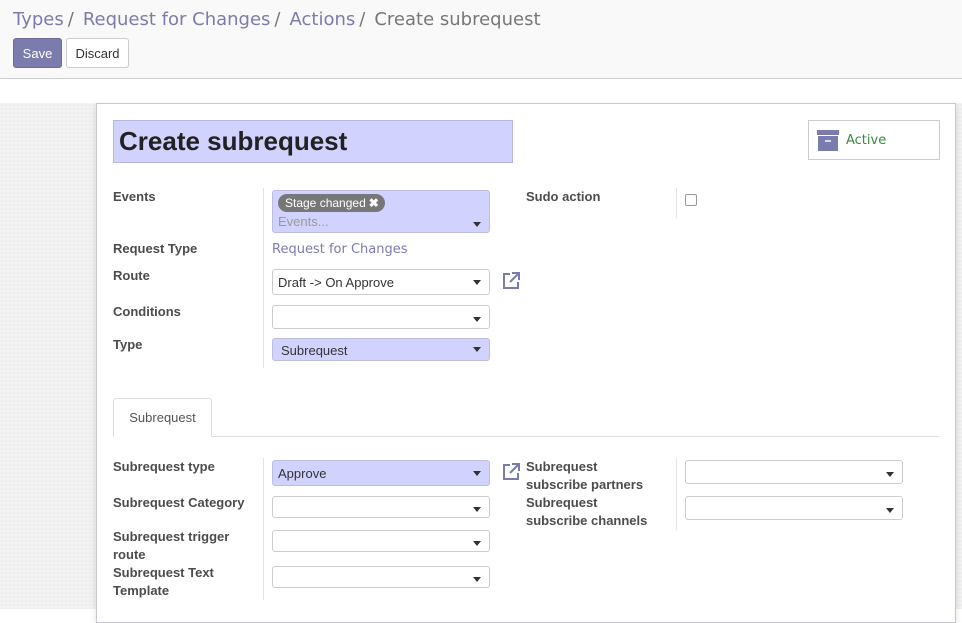  I want to click on route-select: Draft -> On Approve, so click(381, 282).